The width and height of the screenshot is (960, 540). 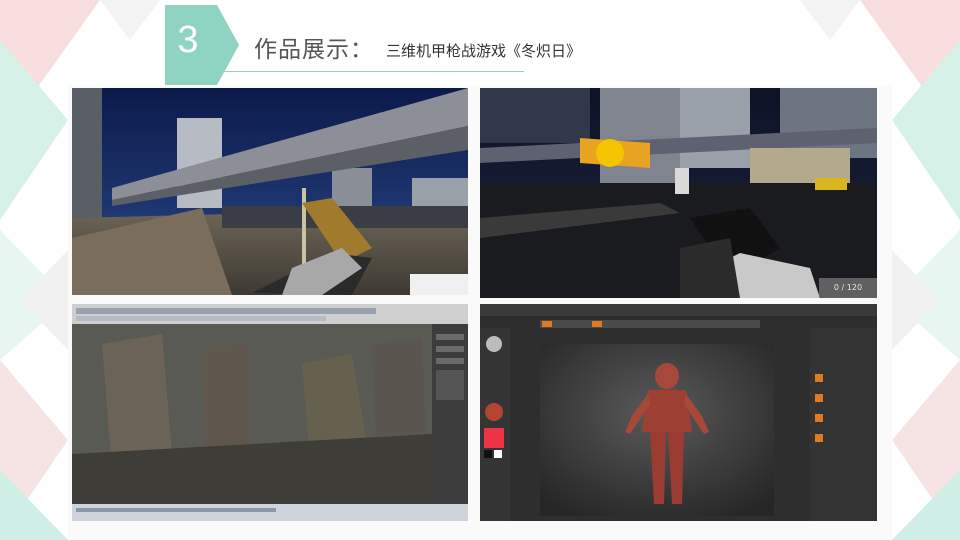 What do you see at coordinates (848, 288) in the screenshot?
I see `image-counter: 0 / 120` at bounding box center [848, 288].